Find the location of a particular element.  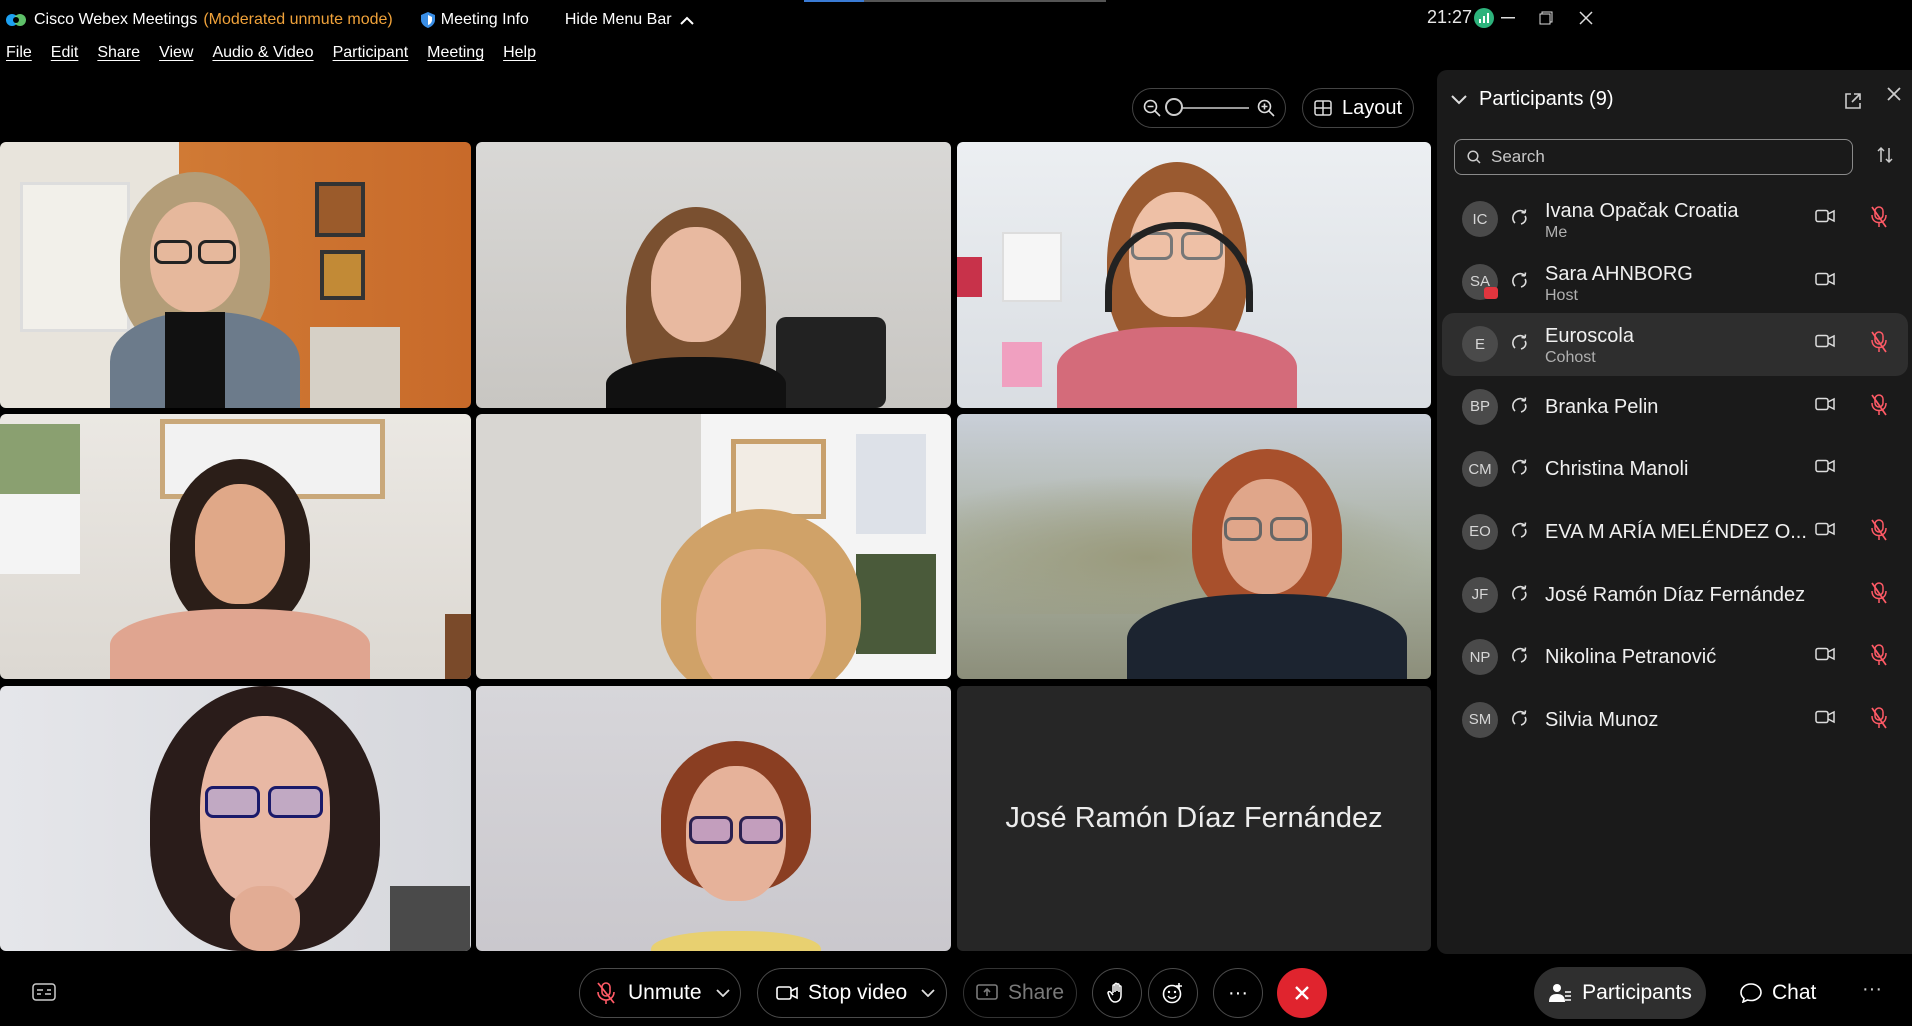

name-only-video-tile: José Ramón Díaz Fernández is located at coordinates (1194, 818).